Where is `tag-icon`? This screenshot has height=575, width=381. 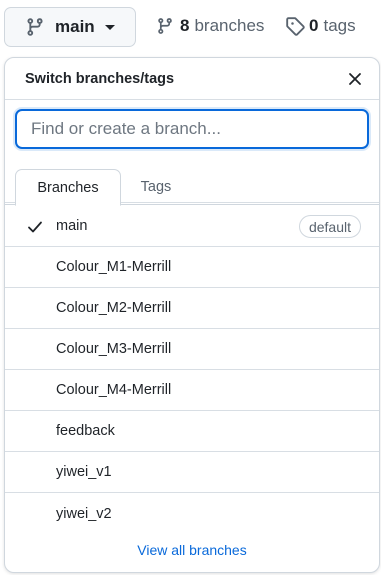 tag-icon is located at coordinates (295, 26).